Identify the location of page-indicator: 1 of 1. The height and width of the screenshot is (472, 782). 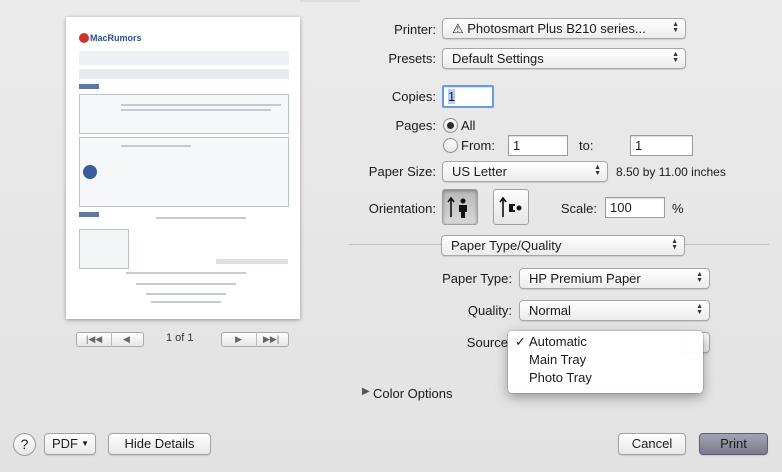
(180, 338).